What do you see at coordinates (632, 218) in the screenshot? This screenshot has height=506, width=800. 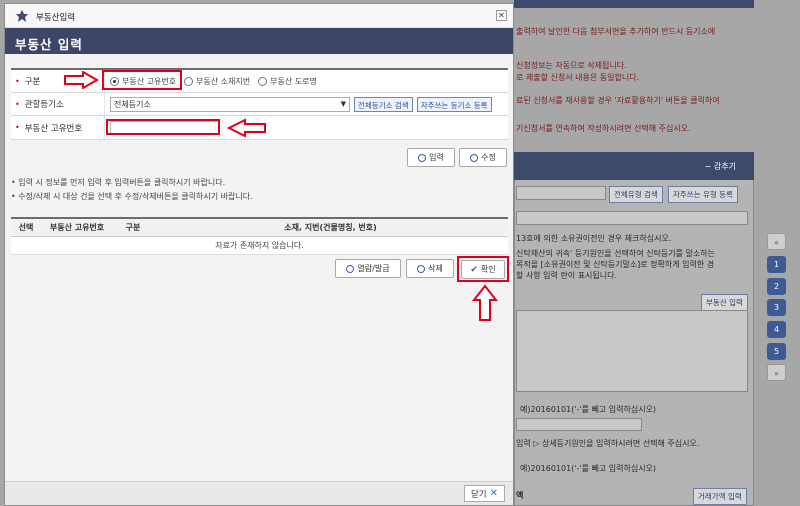 I see `bg-input` at bounding box center [632, 218].